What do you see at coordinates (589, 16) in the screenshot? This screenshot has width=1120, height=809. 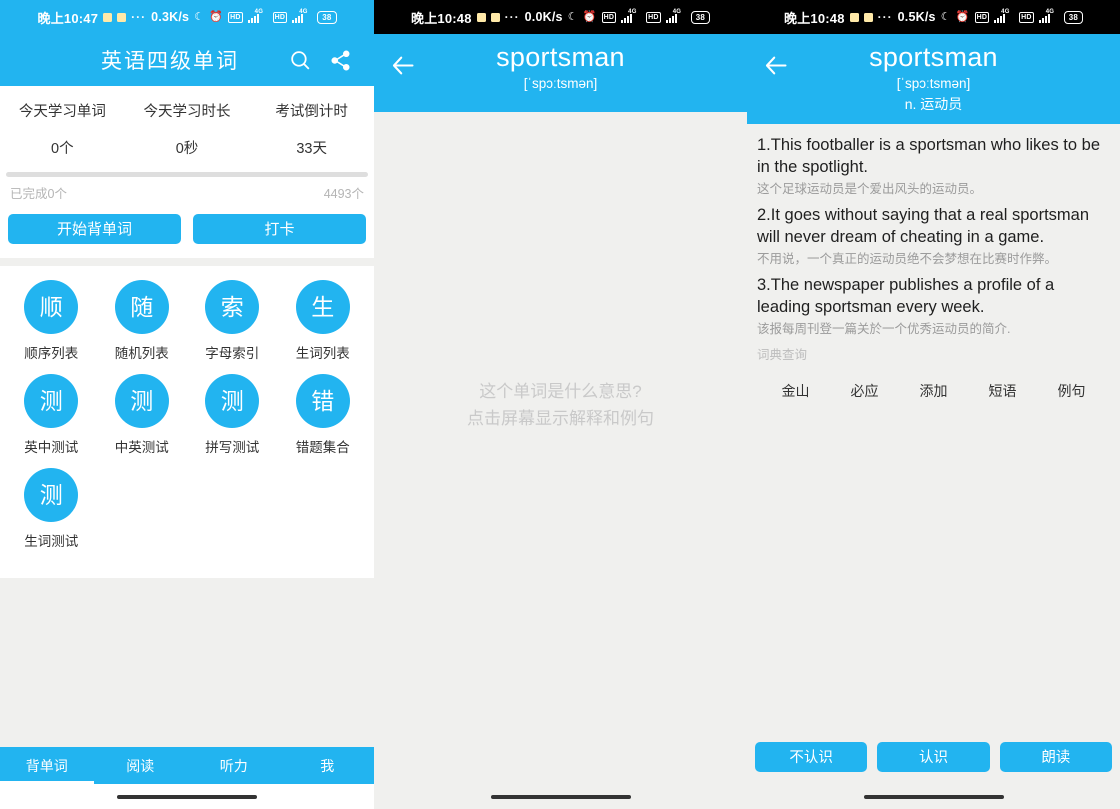 I see `alarm-icon: ⏰` at bounding box center [589, 16].